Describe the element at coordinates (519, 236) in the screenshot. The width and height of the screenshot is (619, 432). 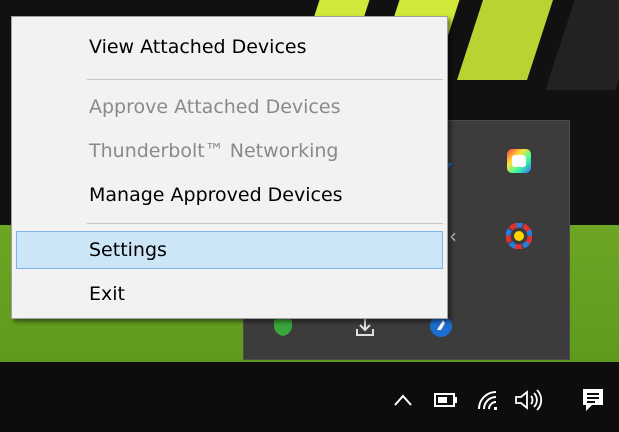
I see `color-wheel-icon` at that location.